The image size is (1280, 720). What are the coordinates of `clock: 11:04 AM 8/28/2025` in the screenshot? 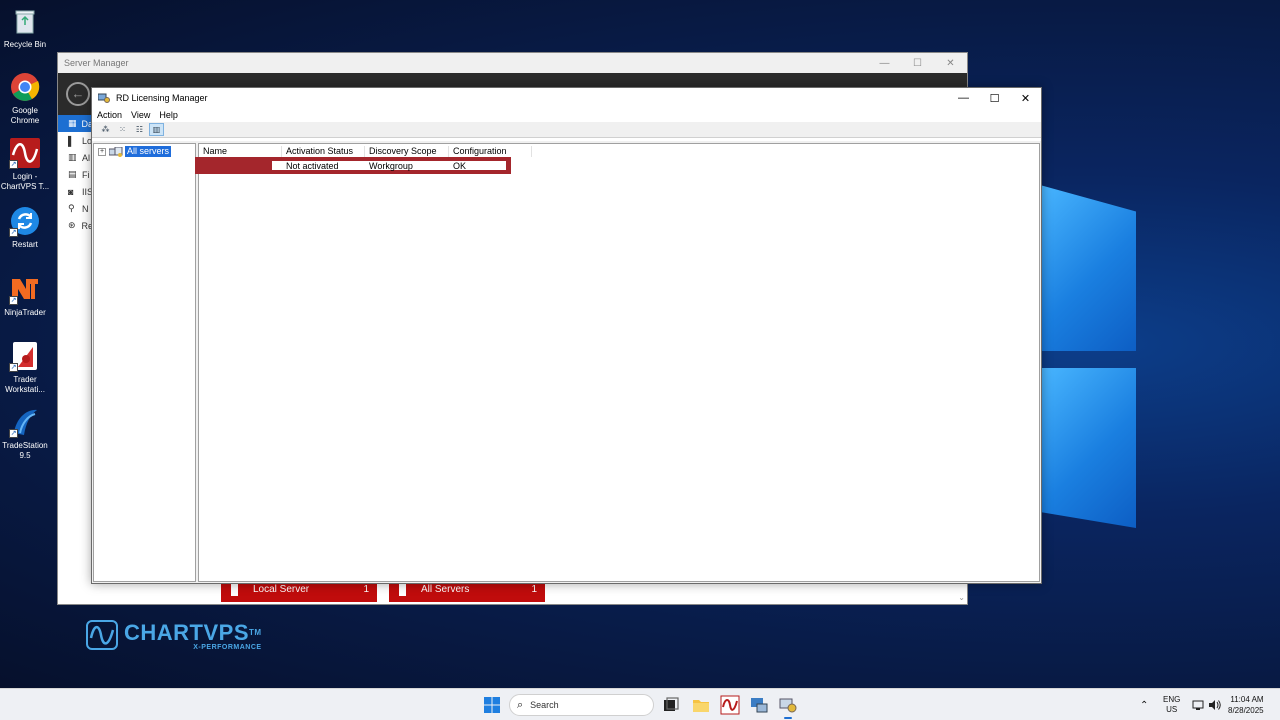 It's located at (1246, 704).